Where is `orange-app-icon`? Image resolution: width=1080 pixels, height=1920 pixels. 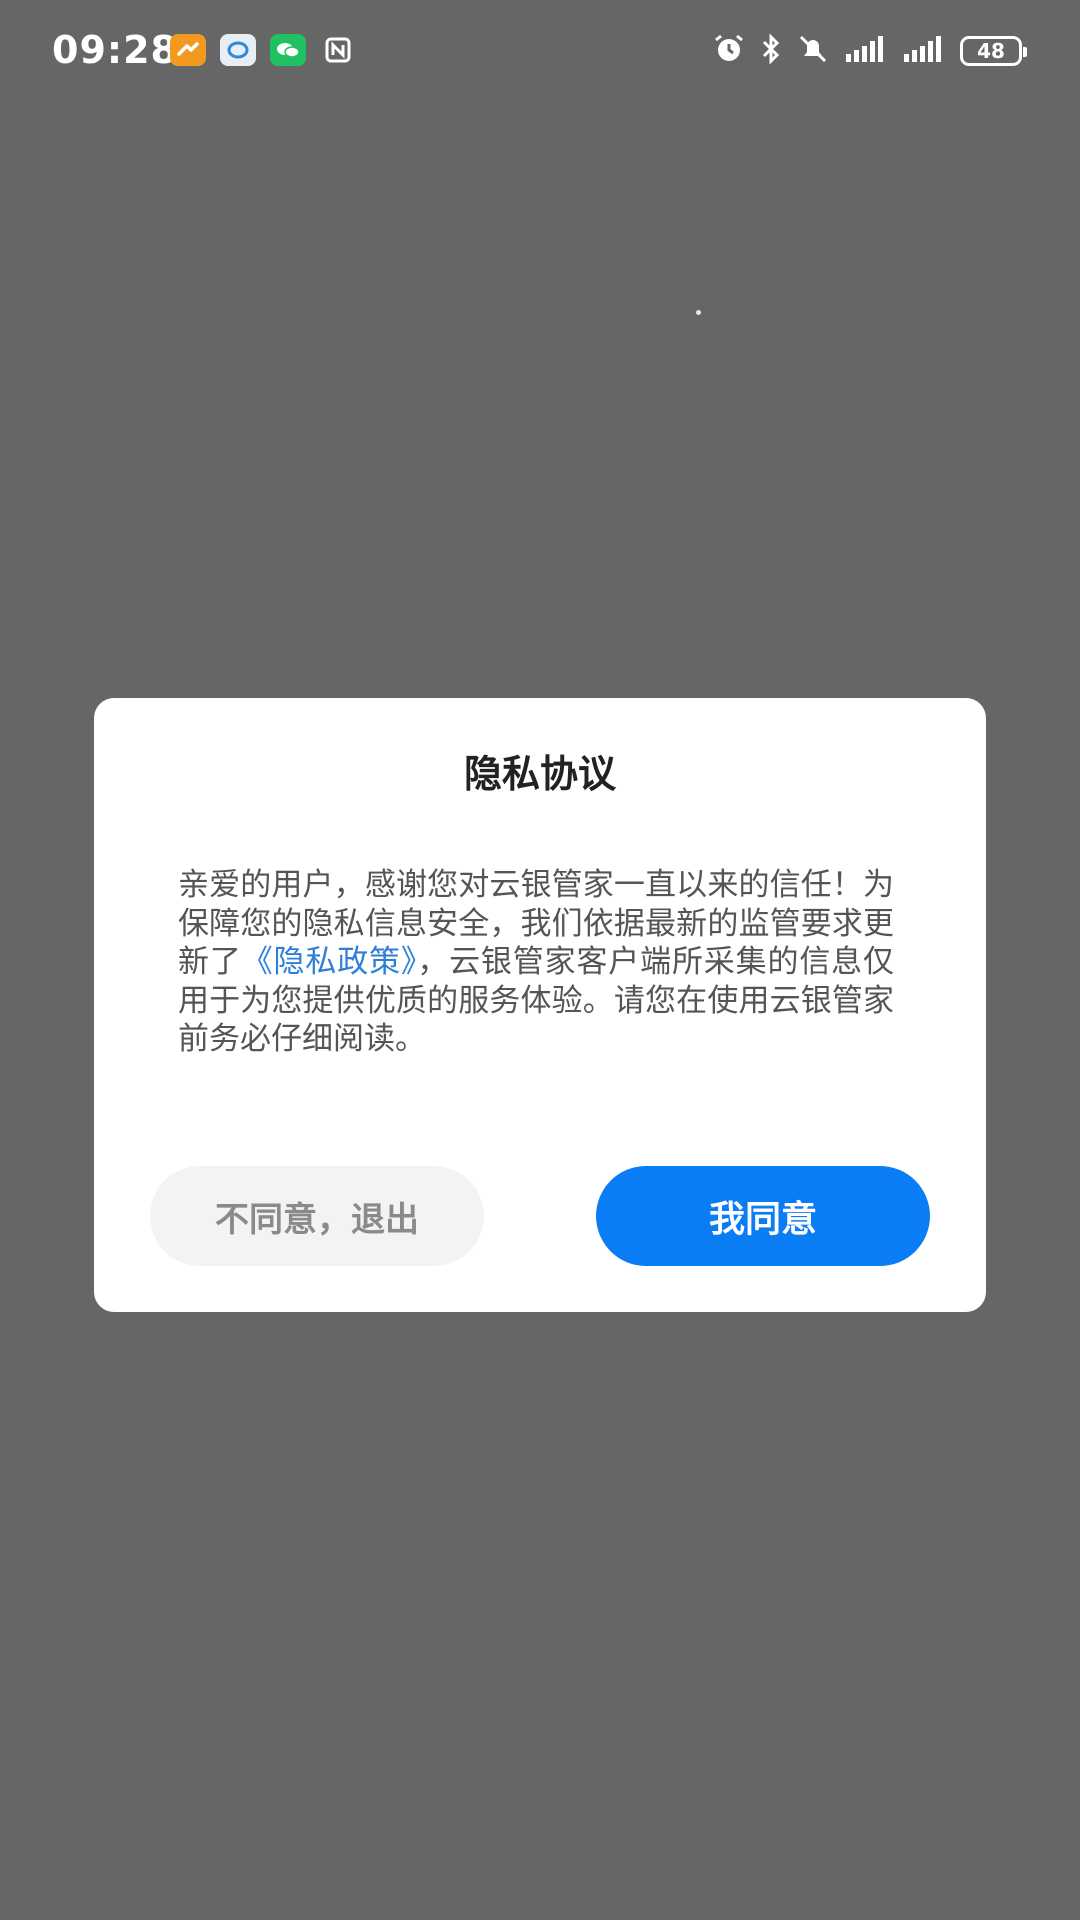
orange-app-icon is located at coordinates (188, 50).